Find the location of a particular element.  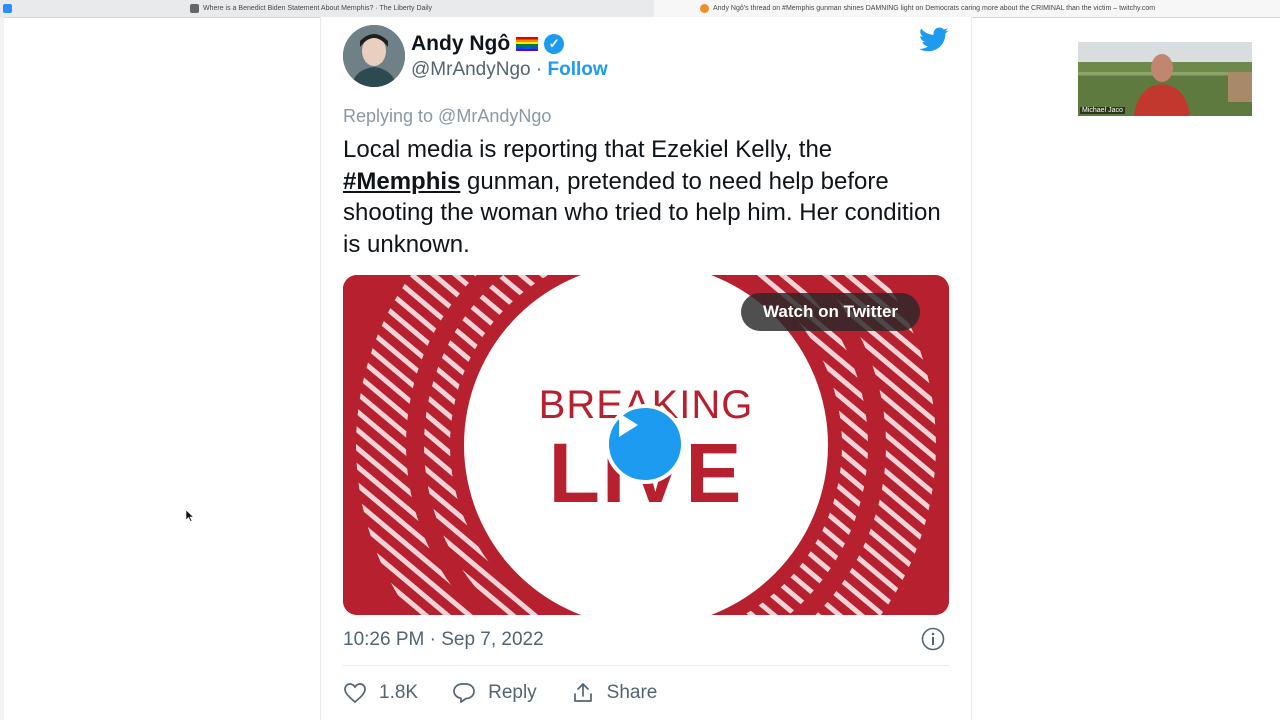

share-label: Share is located at coordinates (632, 692).